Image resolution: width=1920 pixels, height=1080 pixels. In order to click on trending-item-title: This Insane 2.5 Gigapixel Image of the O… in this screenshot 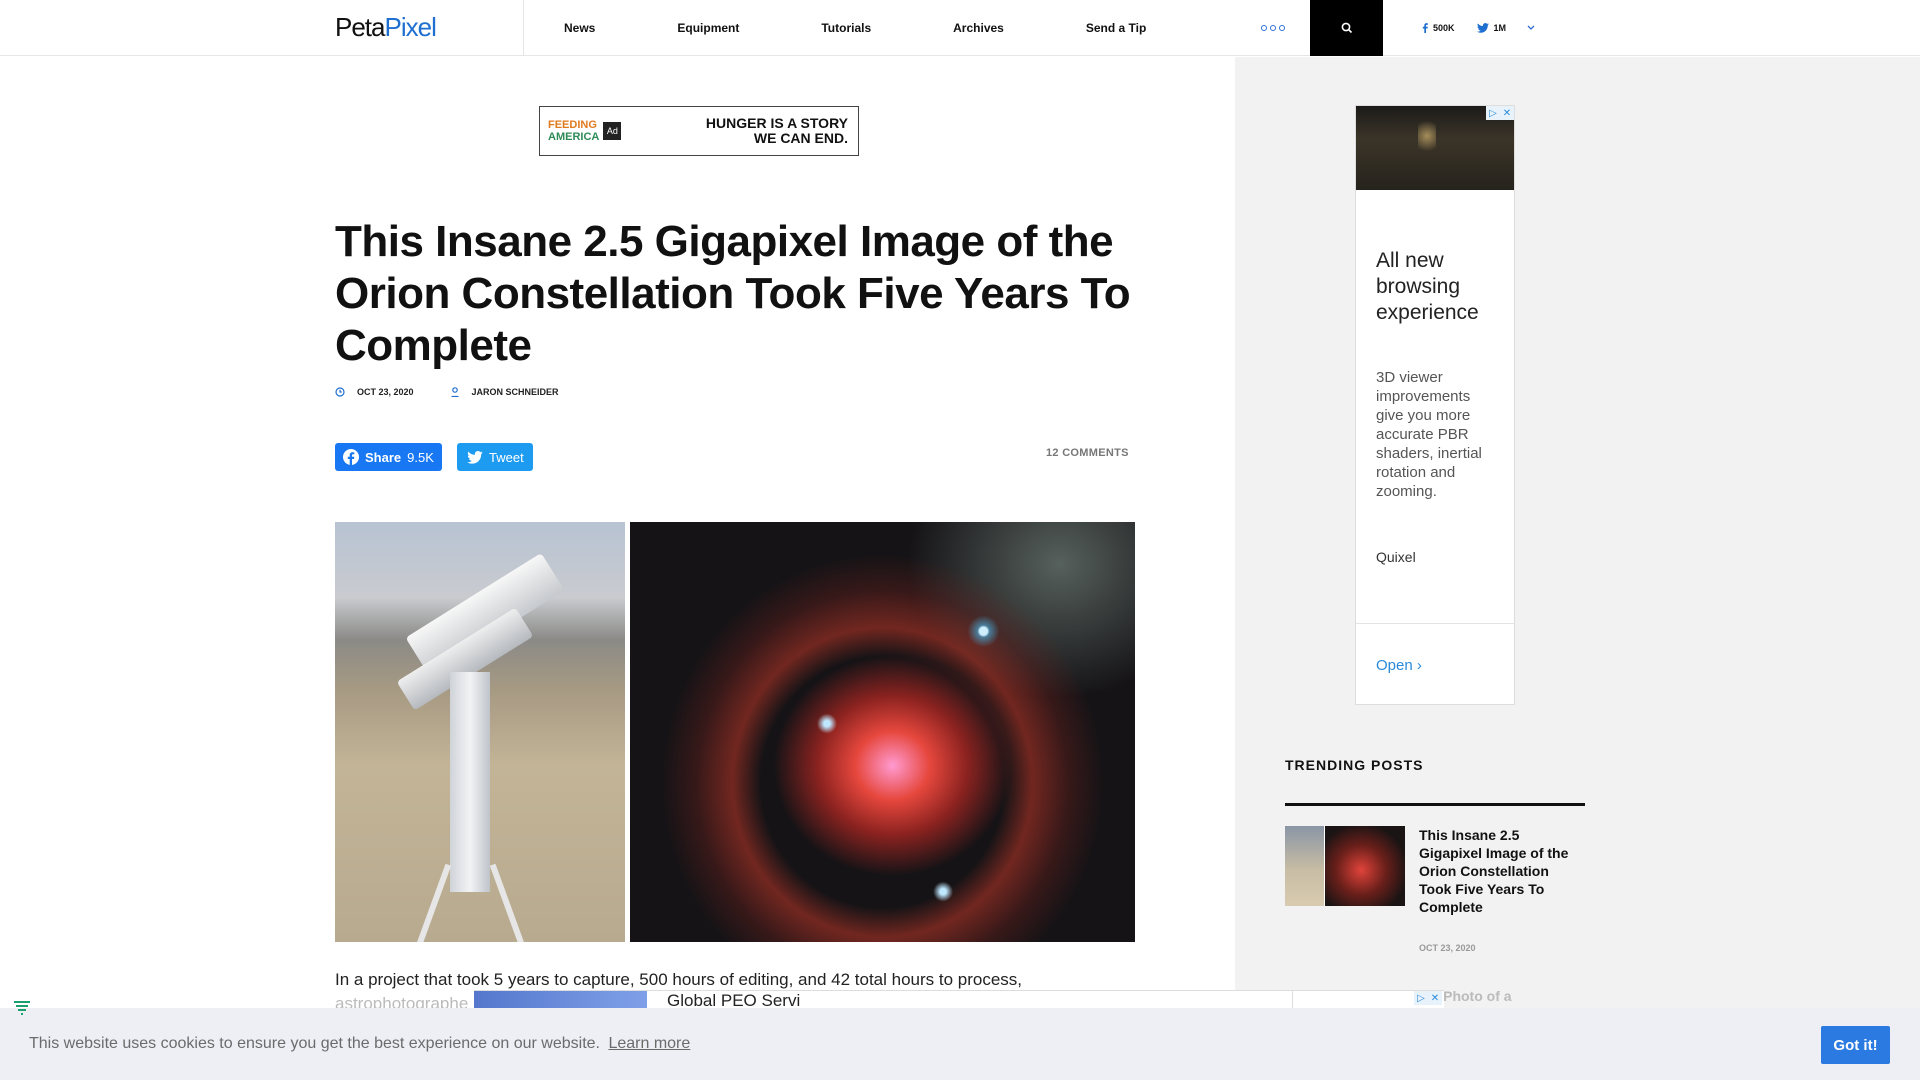, I will do `click(1501, 871)`.